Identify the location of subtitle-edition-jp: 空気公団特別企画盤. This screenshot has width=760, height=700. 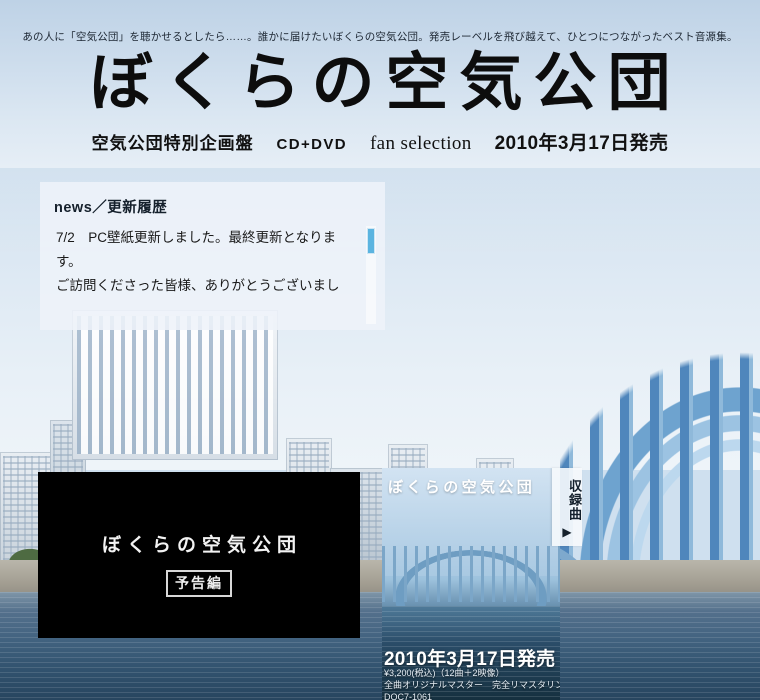
(172, 143).